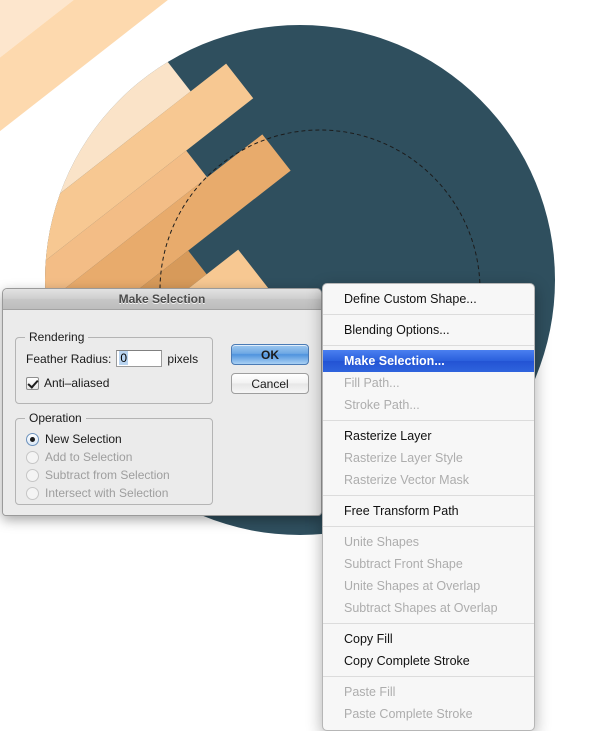 The height and width of the screenshot is (731, 600). I want to click on radio-row-subtract-from-selection: Subtract from Selection, so click(98, 475).